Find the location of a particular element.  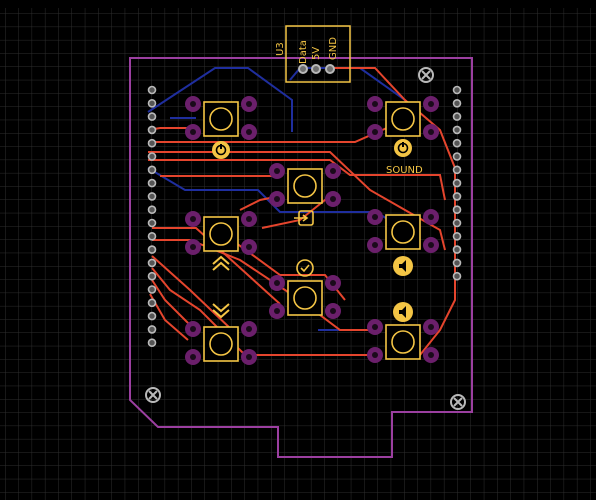

connector-ref: U3 is located at coordinates (280, 49).